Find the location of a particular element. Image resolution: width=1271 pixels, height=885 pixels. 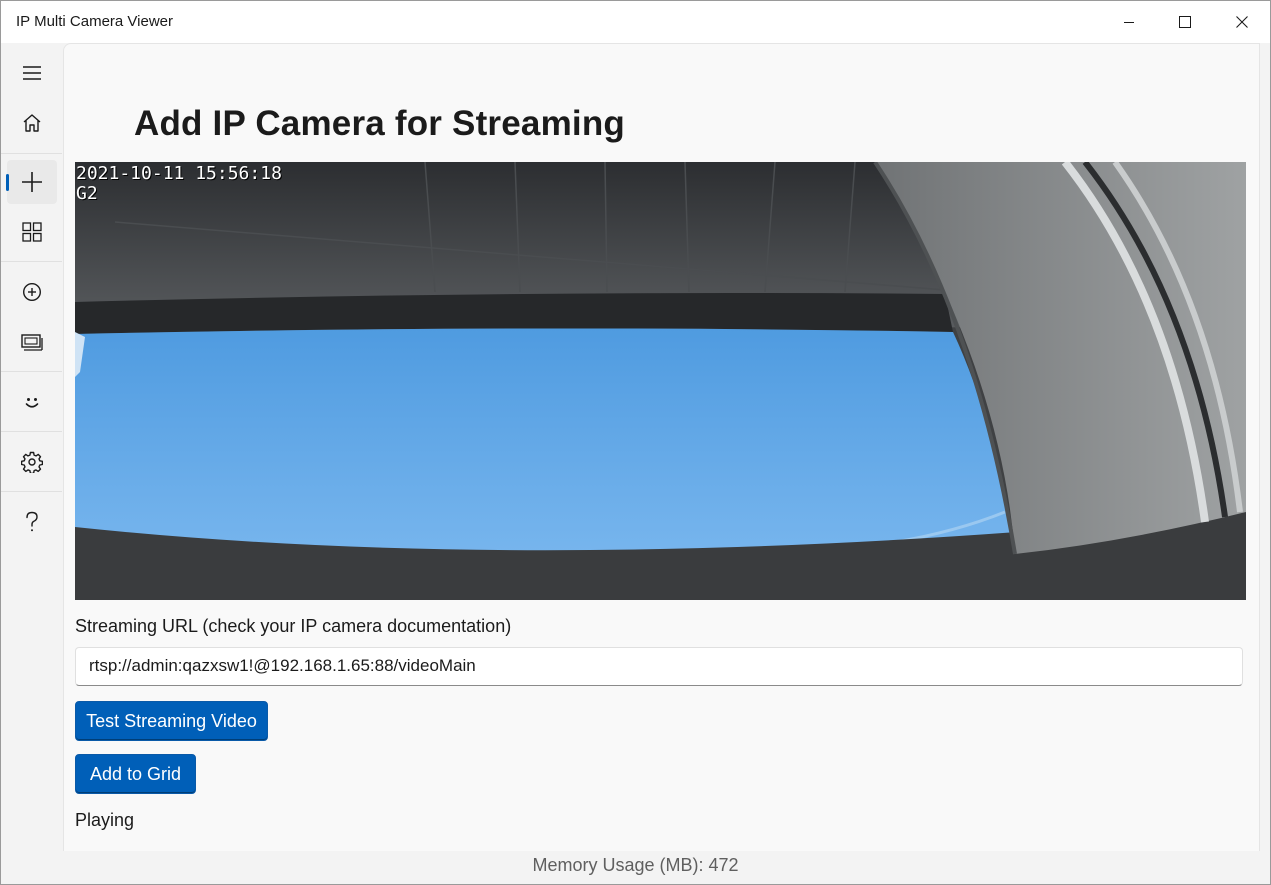

maximize-button is located at coordinates (1184, 22).